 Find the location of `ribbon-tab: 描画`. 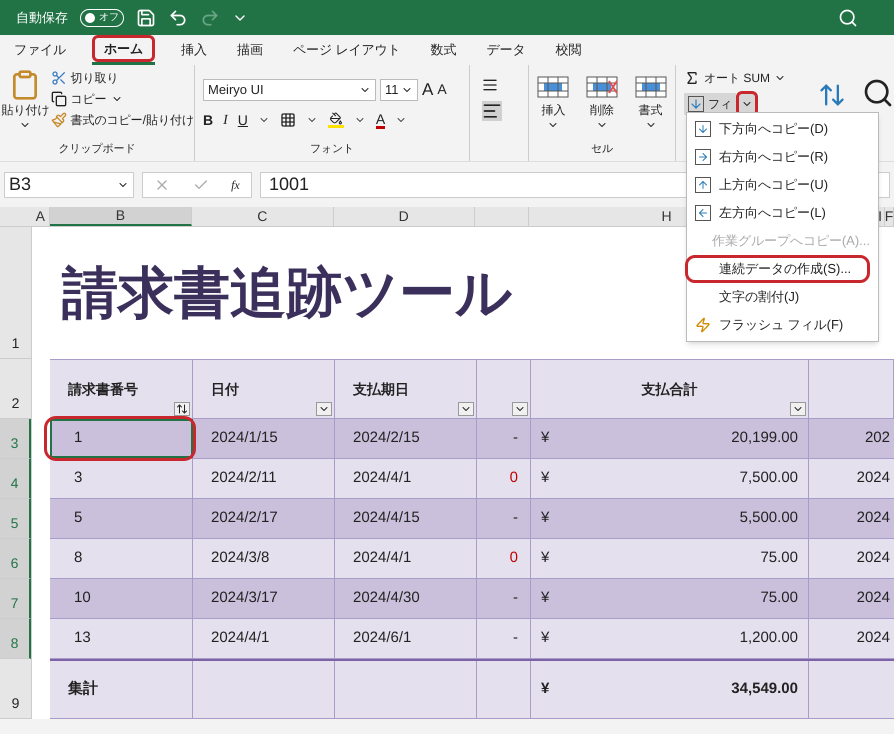

ribbon-tab: 描画 is located at coordinates (250, 50).